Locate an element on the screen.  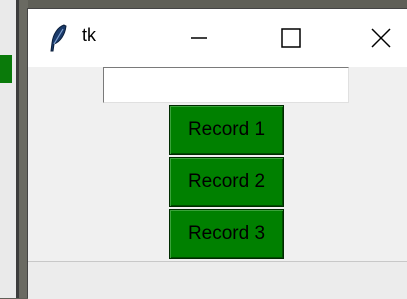
close-button is located at coordinates (381, 38).